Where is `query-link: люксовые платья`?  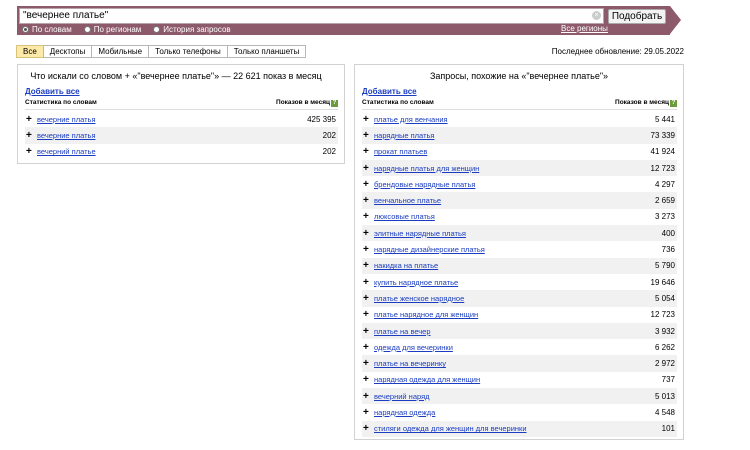
query-link: люксовые платья is located at coordinates (514, 216).